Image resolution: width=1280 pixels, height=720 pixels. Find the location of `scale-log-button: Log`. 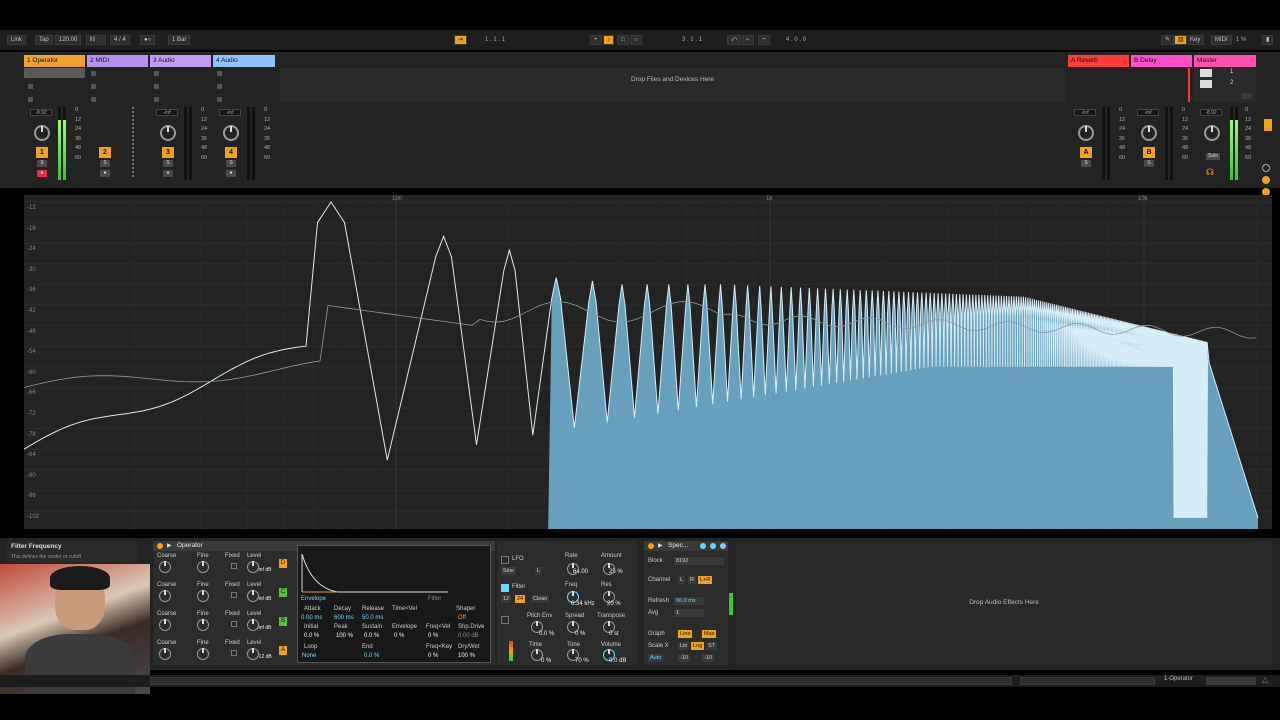

scale-log-button: Log is located at coordinates (698, 646).